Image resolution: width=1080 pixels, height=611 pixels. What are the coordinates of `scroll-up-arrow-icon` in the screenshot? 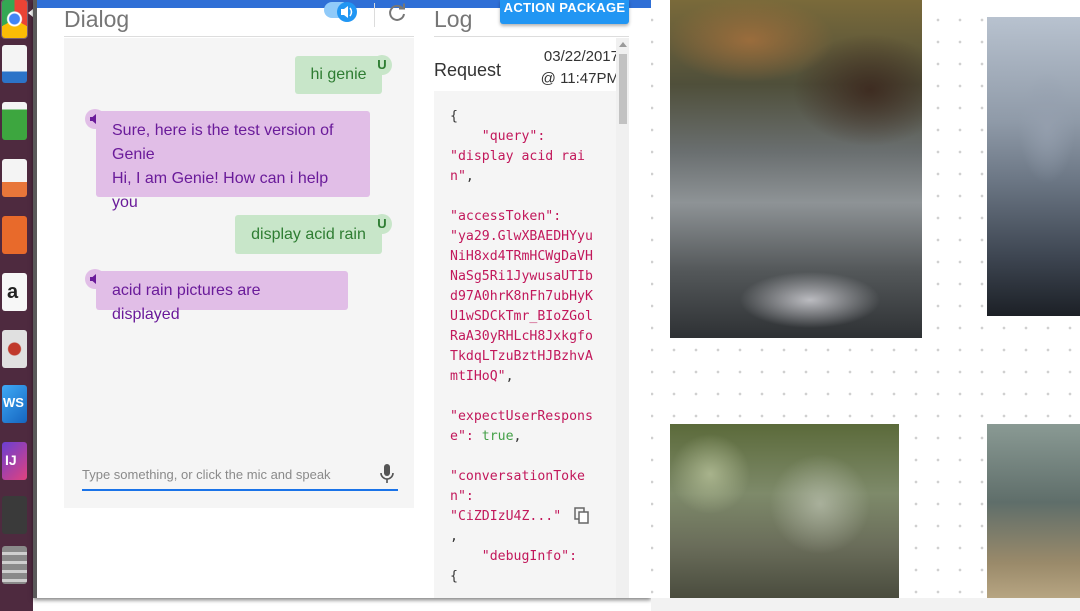 It's located at (623, 44).